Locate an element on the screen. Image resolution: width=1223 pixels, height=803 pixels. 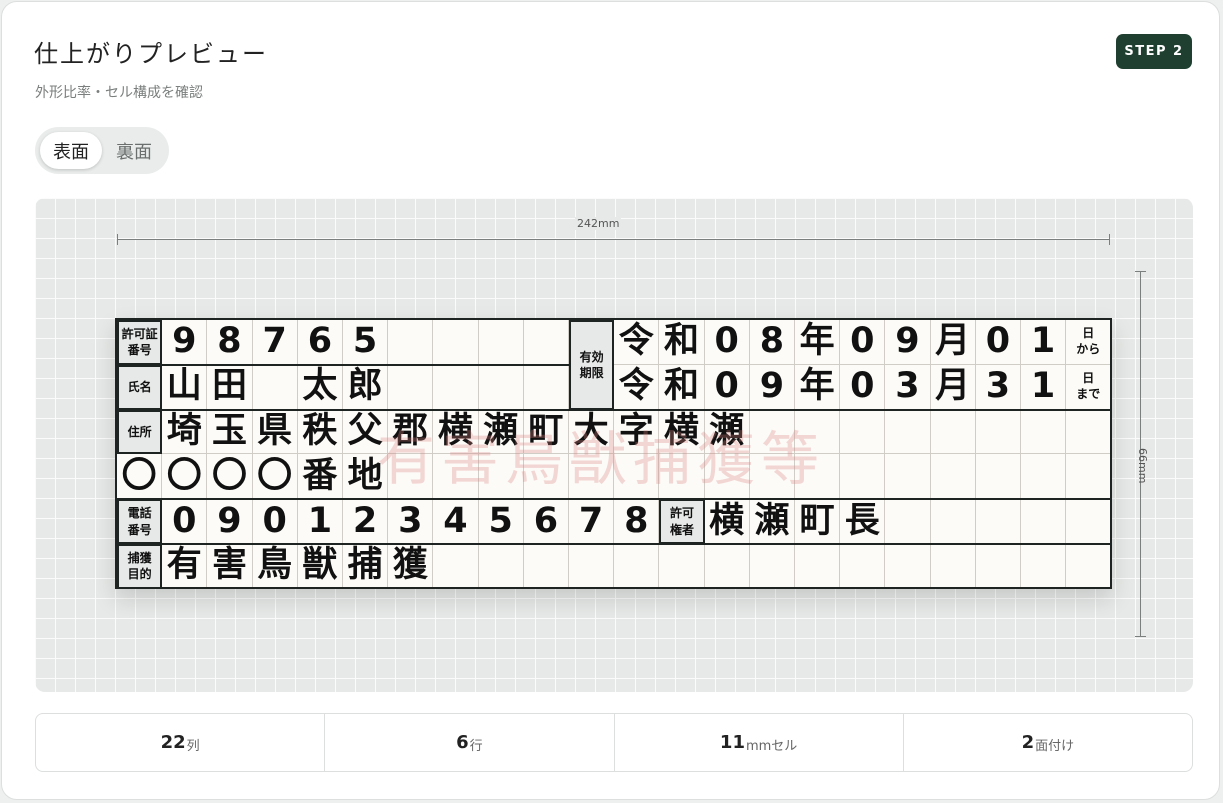
stat-columns: 22 列 is located at coordinates (181, 742).